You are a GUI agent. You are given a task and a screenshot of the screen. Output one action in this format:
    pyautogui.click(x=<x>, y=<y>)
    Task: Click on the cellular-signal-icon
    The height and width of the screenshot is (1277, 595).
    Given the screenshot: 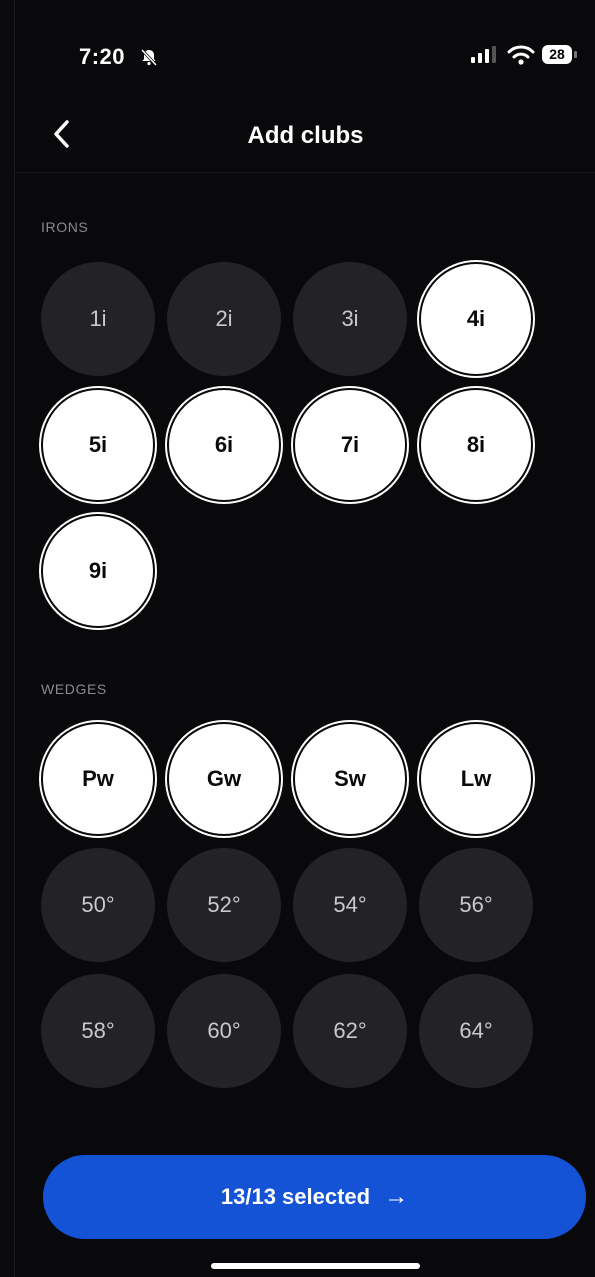 What is the action you would take?
    pyautogui.click(x=483, y=54)
    